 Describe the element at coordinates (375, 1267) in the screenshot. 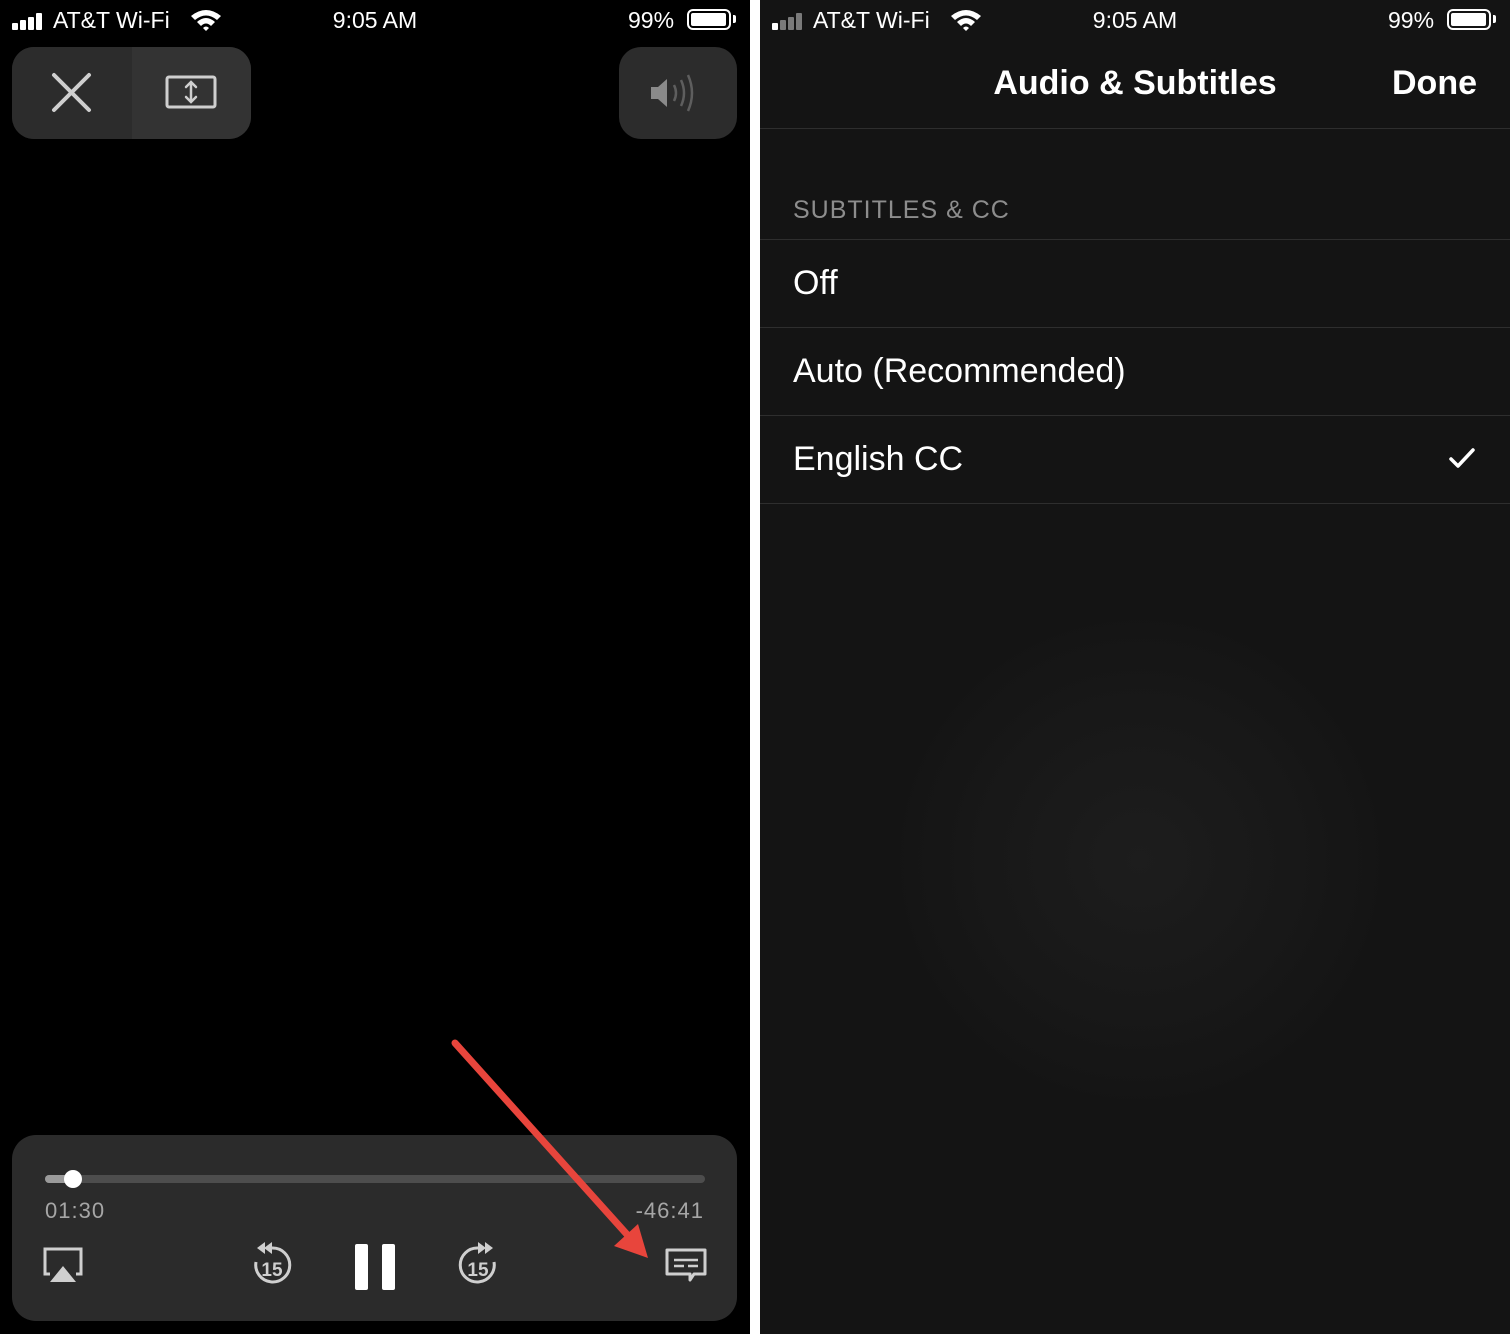

I see `pause-icon` at that location.